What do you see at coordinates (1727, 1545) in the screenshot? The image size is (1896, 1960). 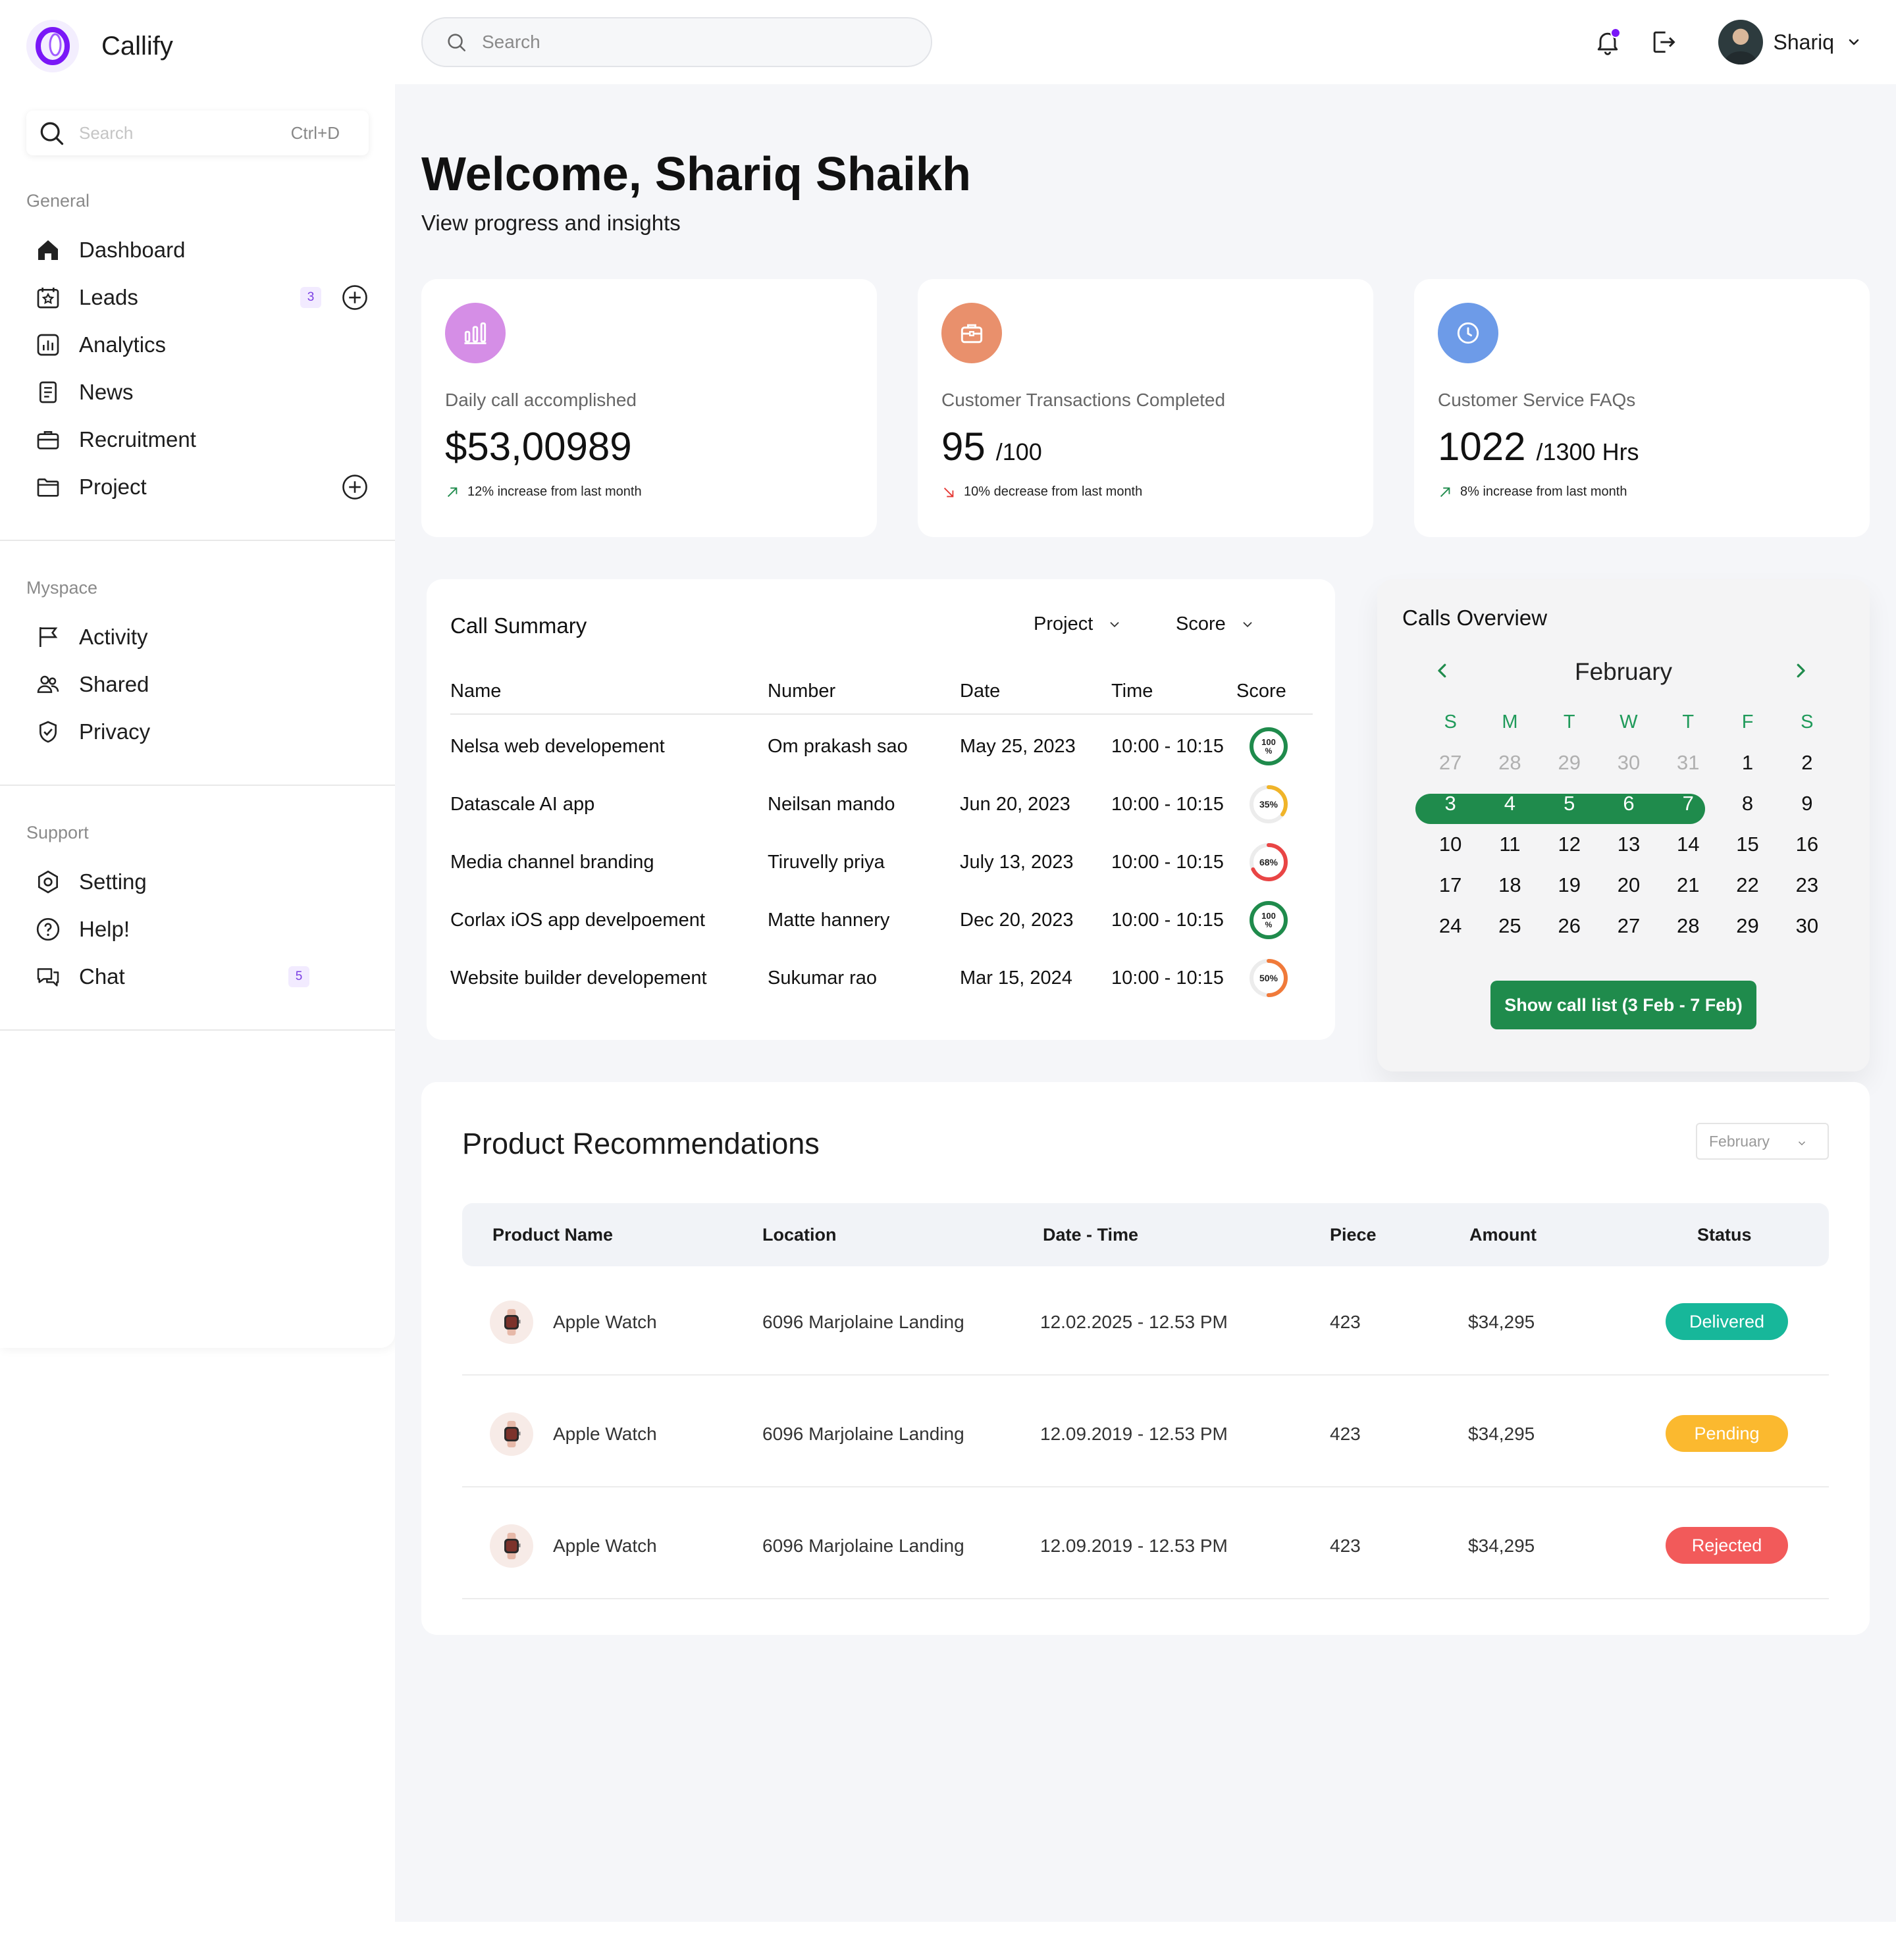 I see `status-badge: Rejected` at bounding box center [1727, 1545].